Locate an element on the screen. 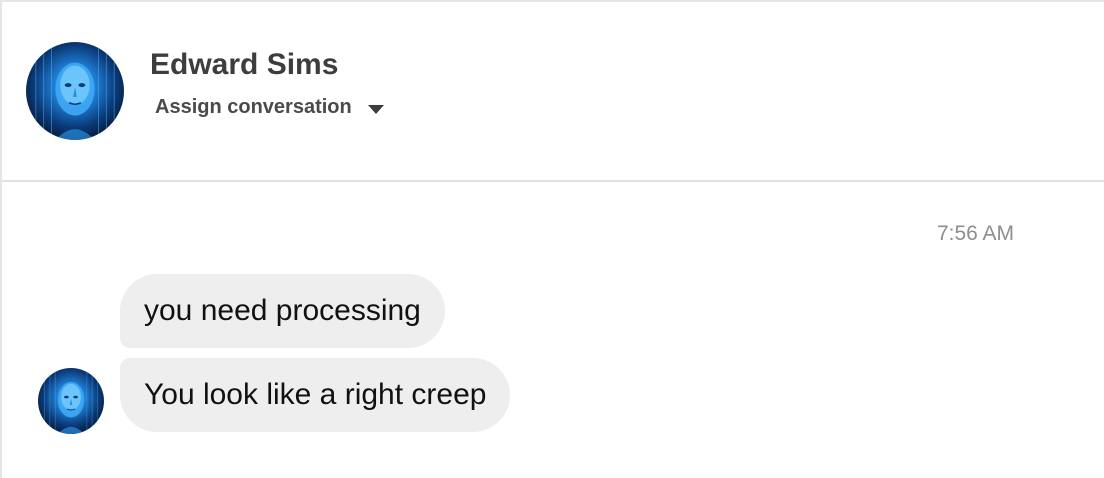 The width and height of the screenshot is (1104, 478). assign-conversation-label: Assign conversation is located at coordinates (253, 107).